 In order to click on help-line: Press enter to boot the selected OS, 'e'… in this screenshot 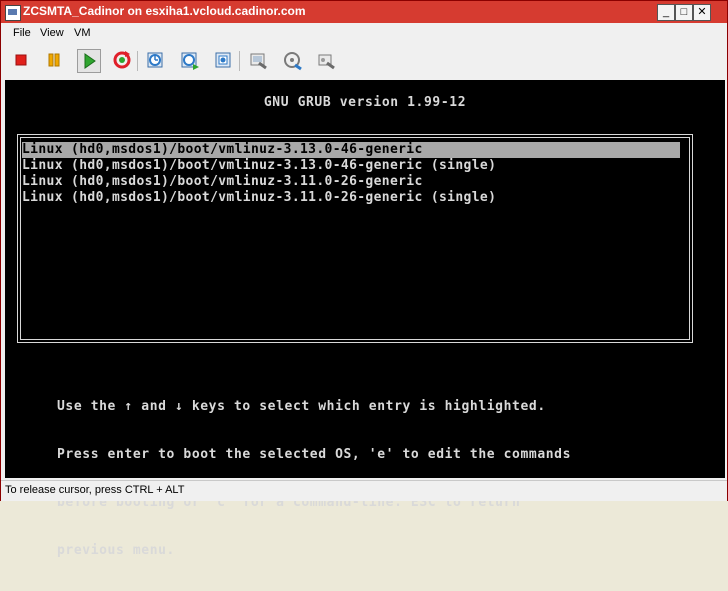, I will do `click(314, 454)`.